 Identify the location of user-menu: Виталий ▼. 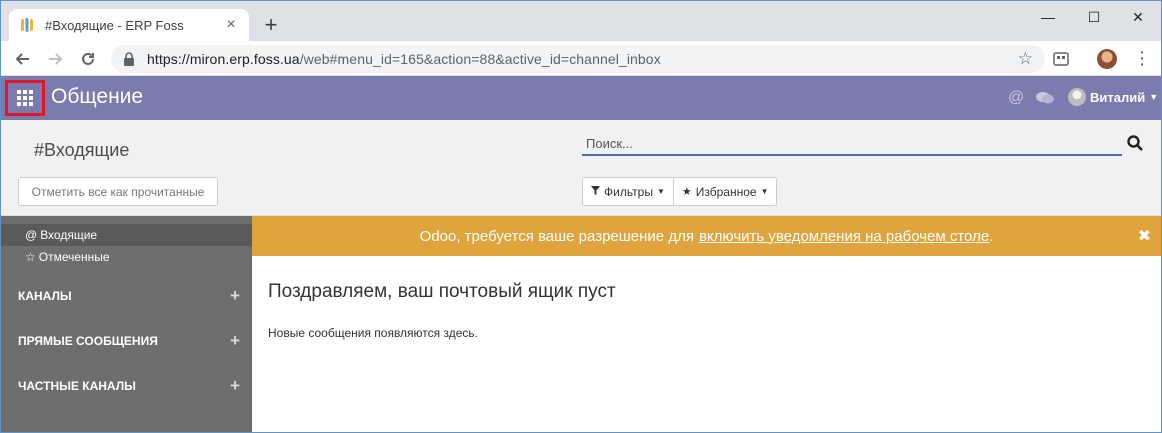
(1113, 97).